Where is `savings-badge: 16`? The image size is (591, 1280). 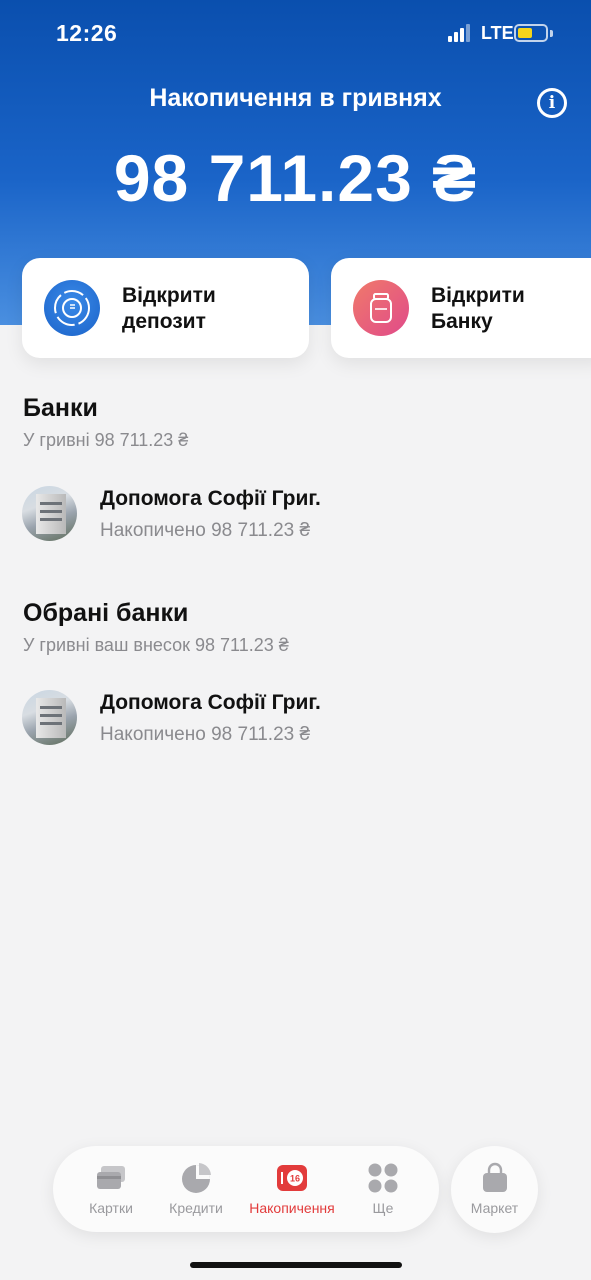 savings-badge: 16 is located at coordinates (295, 1179).